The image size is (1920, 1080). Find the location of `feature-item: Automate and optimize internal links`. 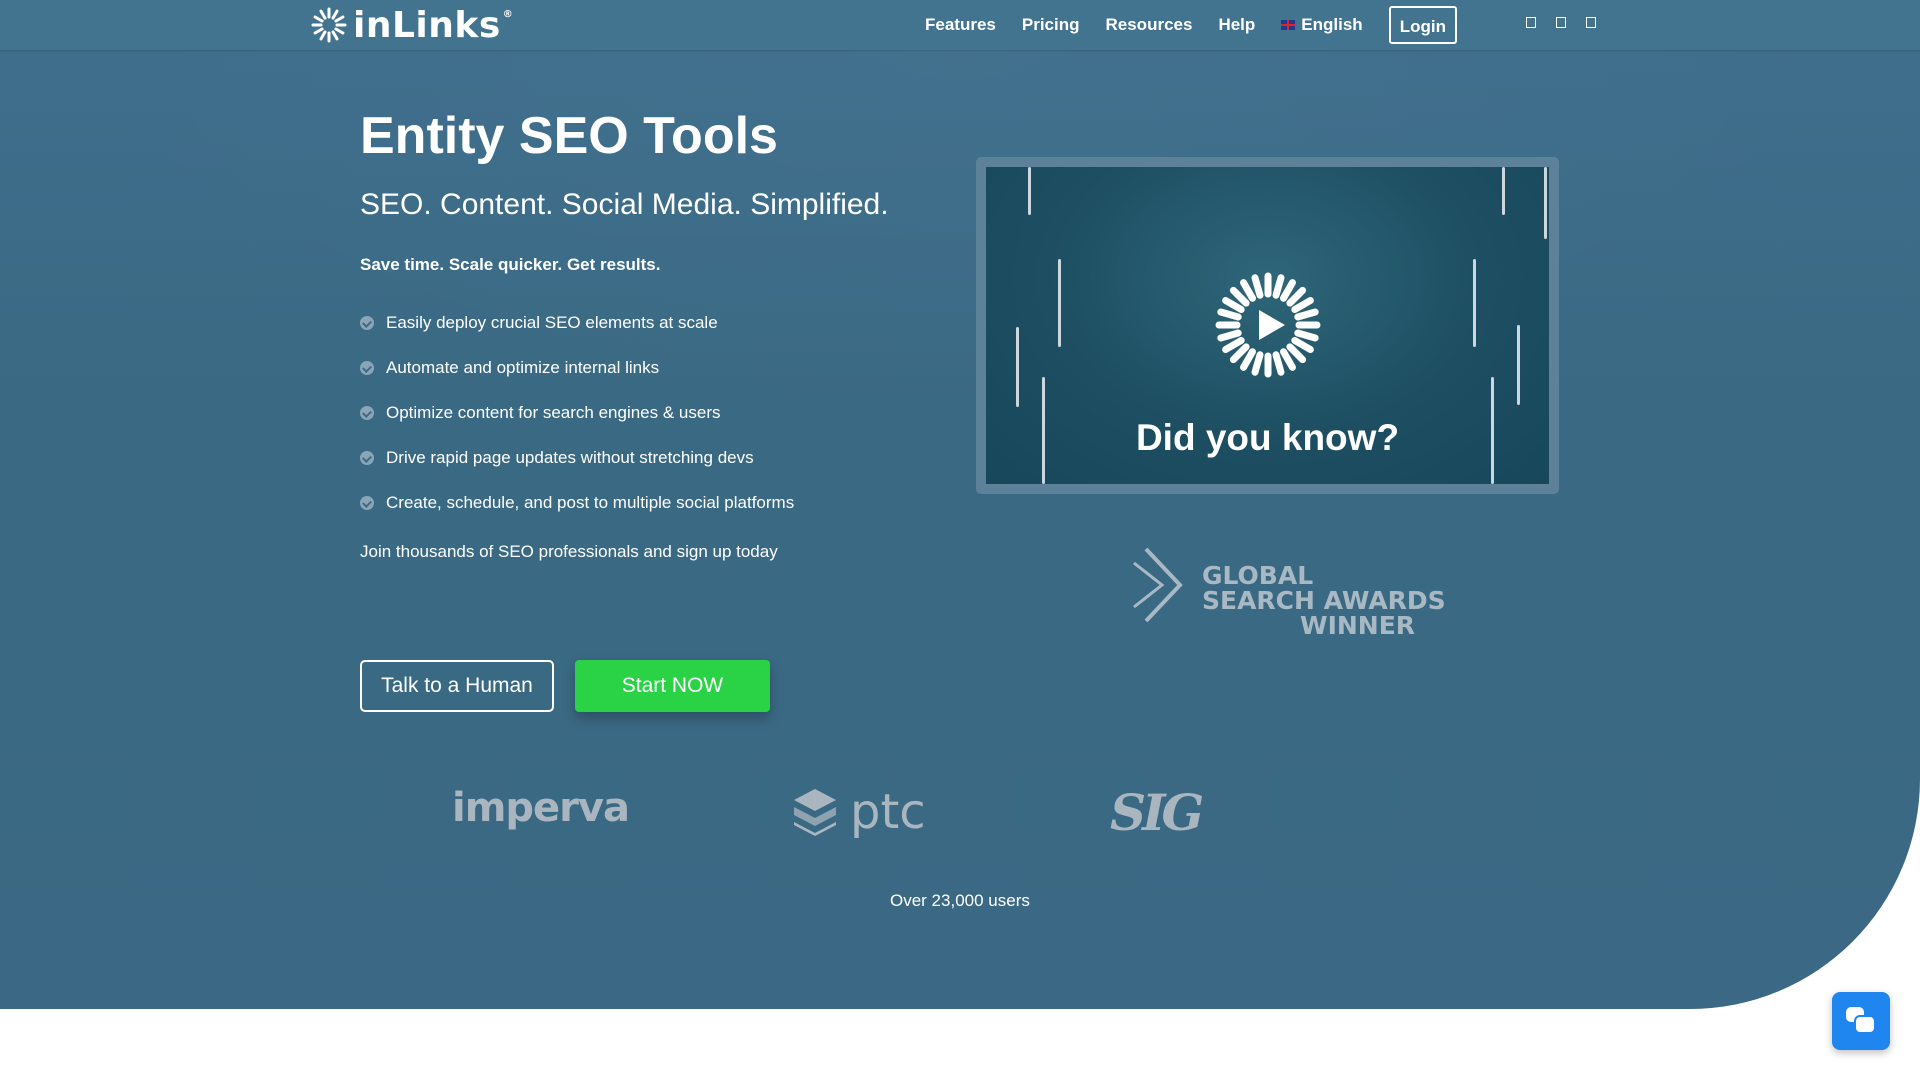

feature-item: Automate and optimize internal links is located at coordinates (577, 367).